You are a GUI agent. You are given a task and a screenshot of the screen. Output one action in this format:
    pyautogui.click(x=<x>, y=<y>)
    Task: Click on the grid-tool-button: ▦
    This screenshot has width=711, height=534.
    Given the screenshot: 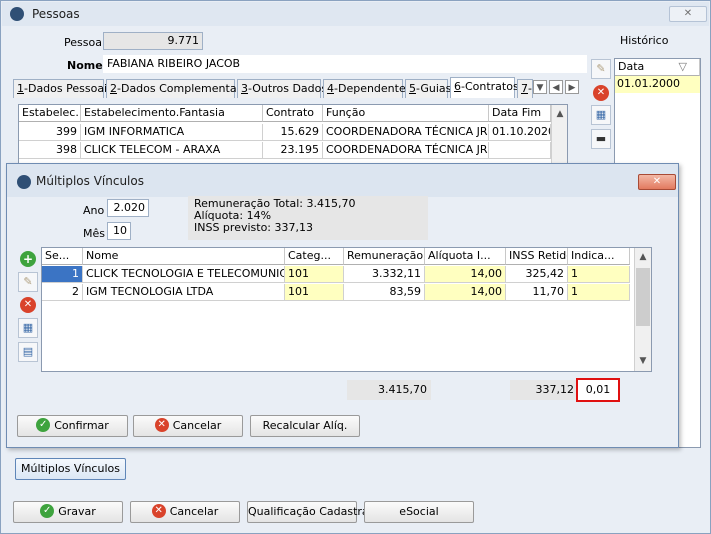 What is the action you would take?
    pyautogui.click(x=601, y=115)
    